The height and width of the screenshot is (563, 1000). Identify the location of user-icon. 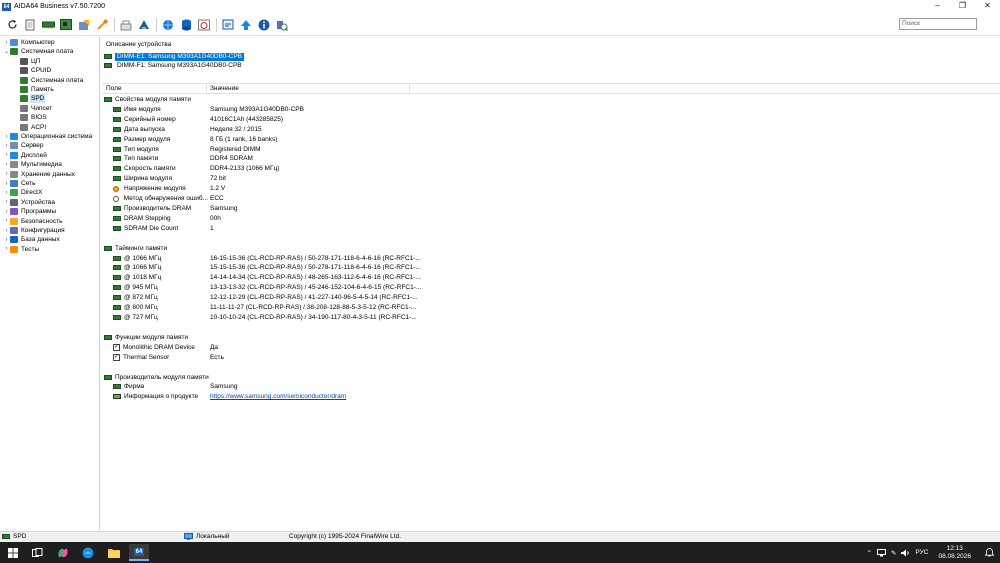
(144, 25).